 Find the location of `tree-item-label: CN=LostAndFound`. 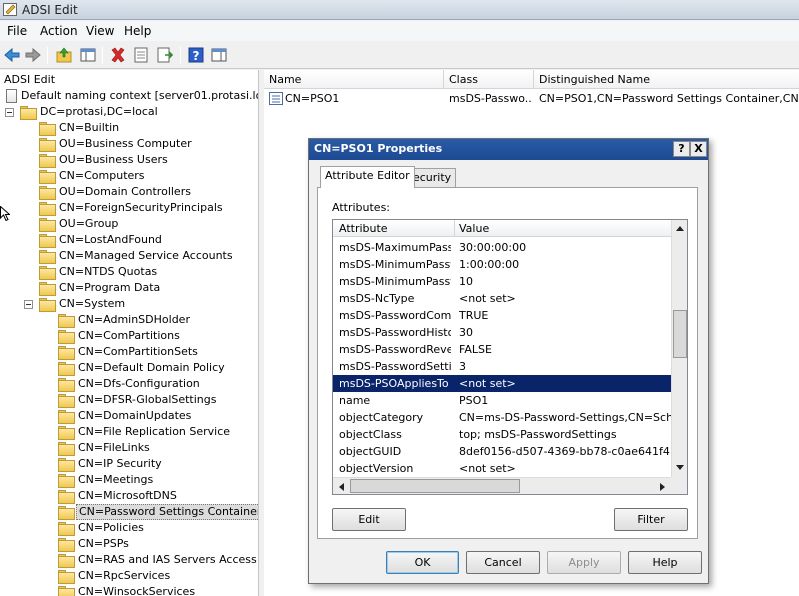

tree-item-label: CN=LostAndFound is located at coordinates (110, 239).